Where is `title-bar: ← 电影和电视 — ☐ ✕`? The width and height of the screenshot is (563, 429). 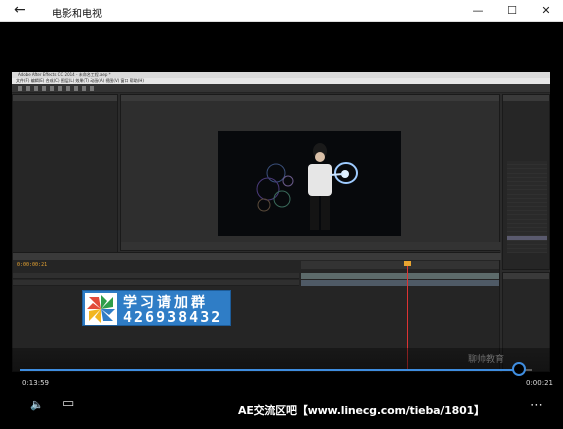
title-bar: ← 电影和电视 — ☐ ✕ is located at coordinates (281, 11).